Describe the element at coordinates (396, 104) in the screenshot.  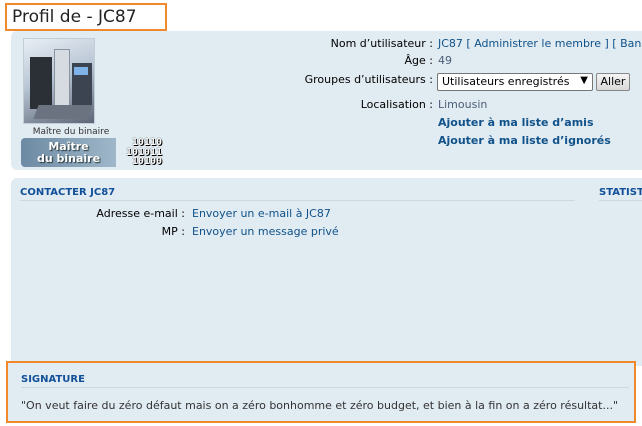
I see `location-label: Localisation :` at that location.